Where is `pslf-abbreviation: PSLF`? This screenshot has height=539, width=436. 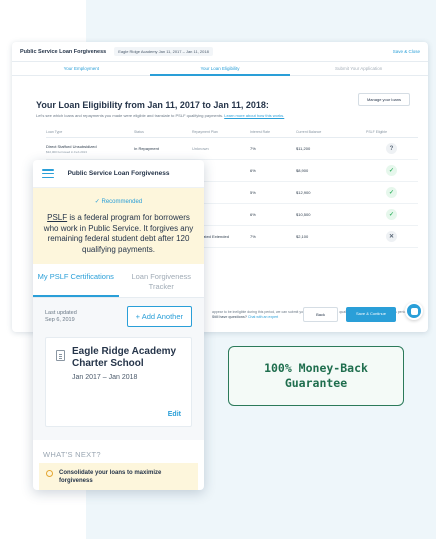 pslf-abbreviation: PSLF is located at coordinates (57, 217).